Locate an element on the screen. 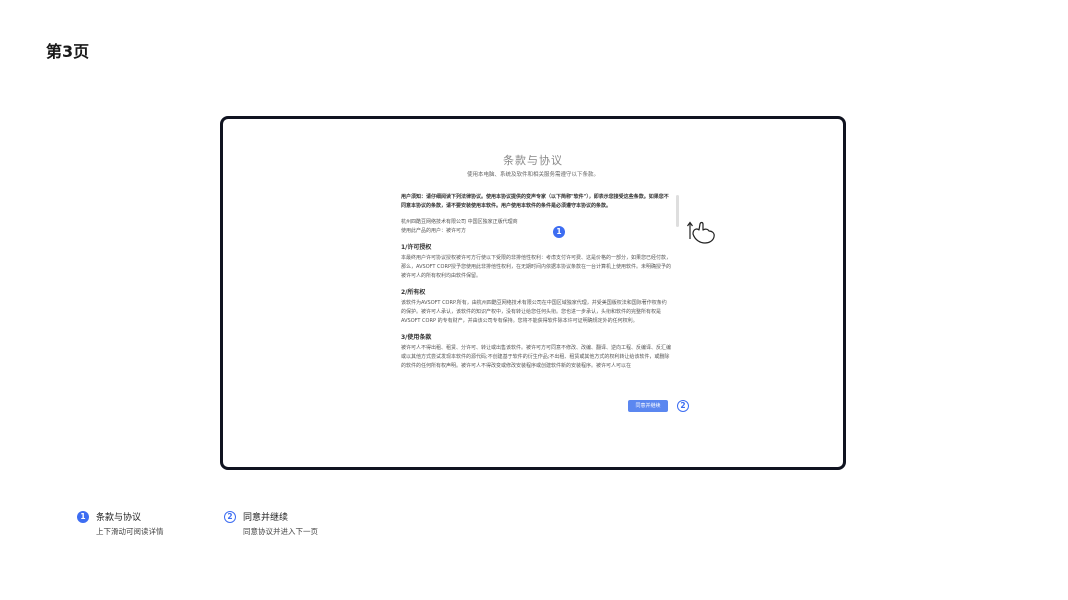  legend-desc: 上下滑动可阅读详情 is located at coordinates (130, 531).